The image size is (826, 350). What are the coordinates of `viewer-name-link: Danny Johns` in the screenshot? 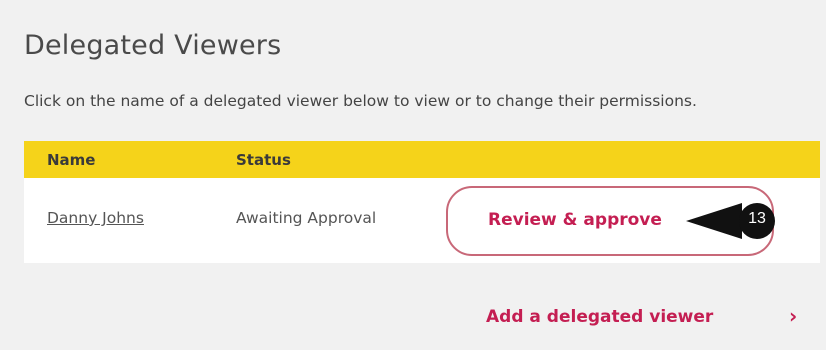 It's located at (95, 218).